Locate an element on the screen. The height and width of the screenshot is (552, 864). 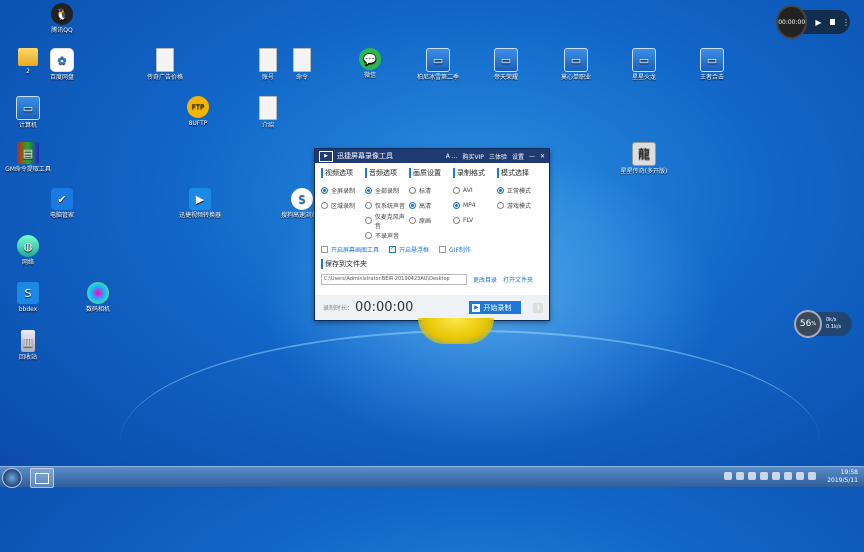
radio-option: 全屏录制 is located at coordinates (343, 190).